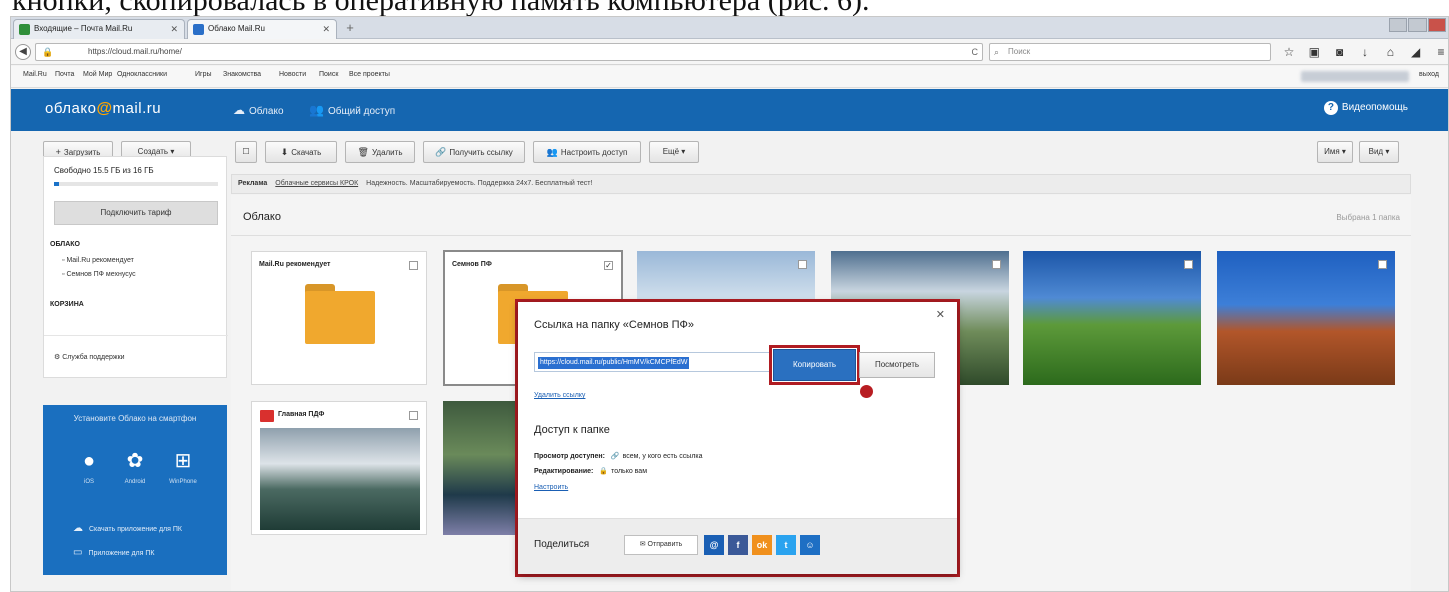 This screenshot has height=592, width=1449. What do you see at coordinates (97, 74) in the screenshot?
I see `bookmark-link: Мой Мир` at bounding box center [97, 74].